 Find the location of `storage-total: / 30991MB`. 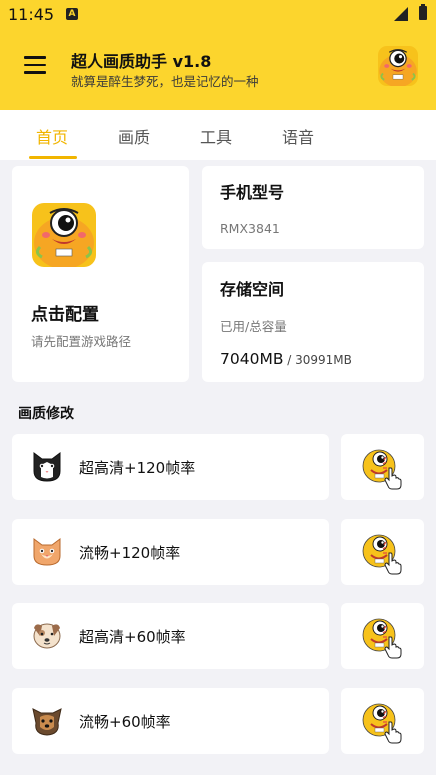

storage-total: / 30991MB is located at coordinates (317, 360).